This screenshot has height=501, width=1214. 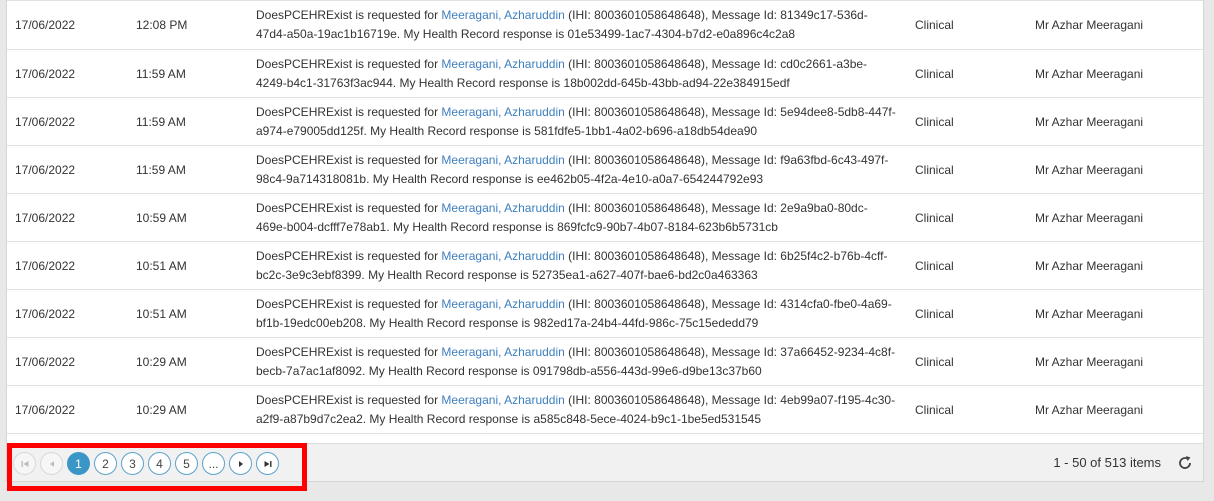 I want to click on time-cell: 12:08 PM, so click(x=162, y=25).